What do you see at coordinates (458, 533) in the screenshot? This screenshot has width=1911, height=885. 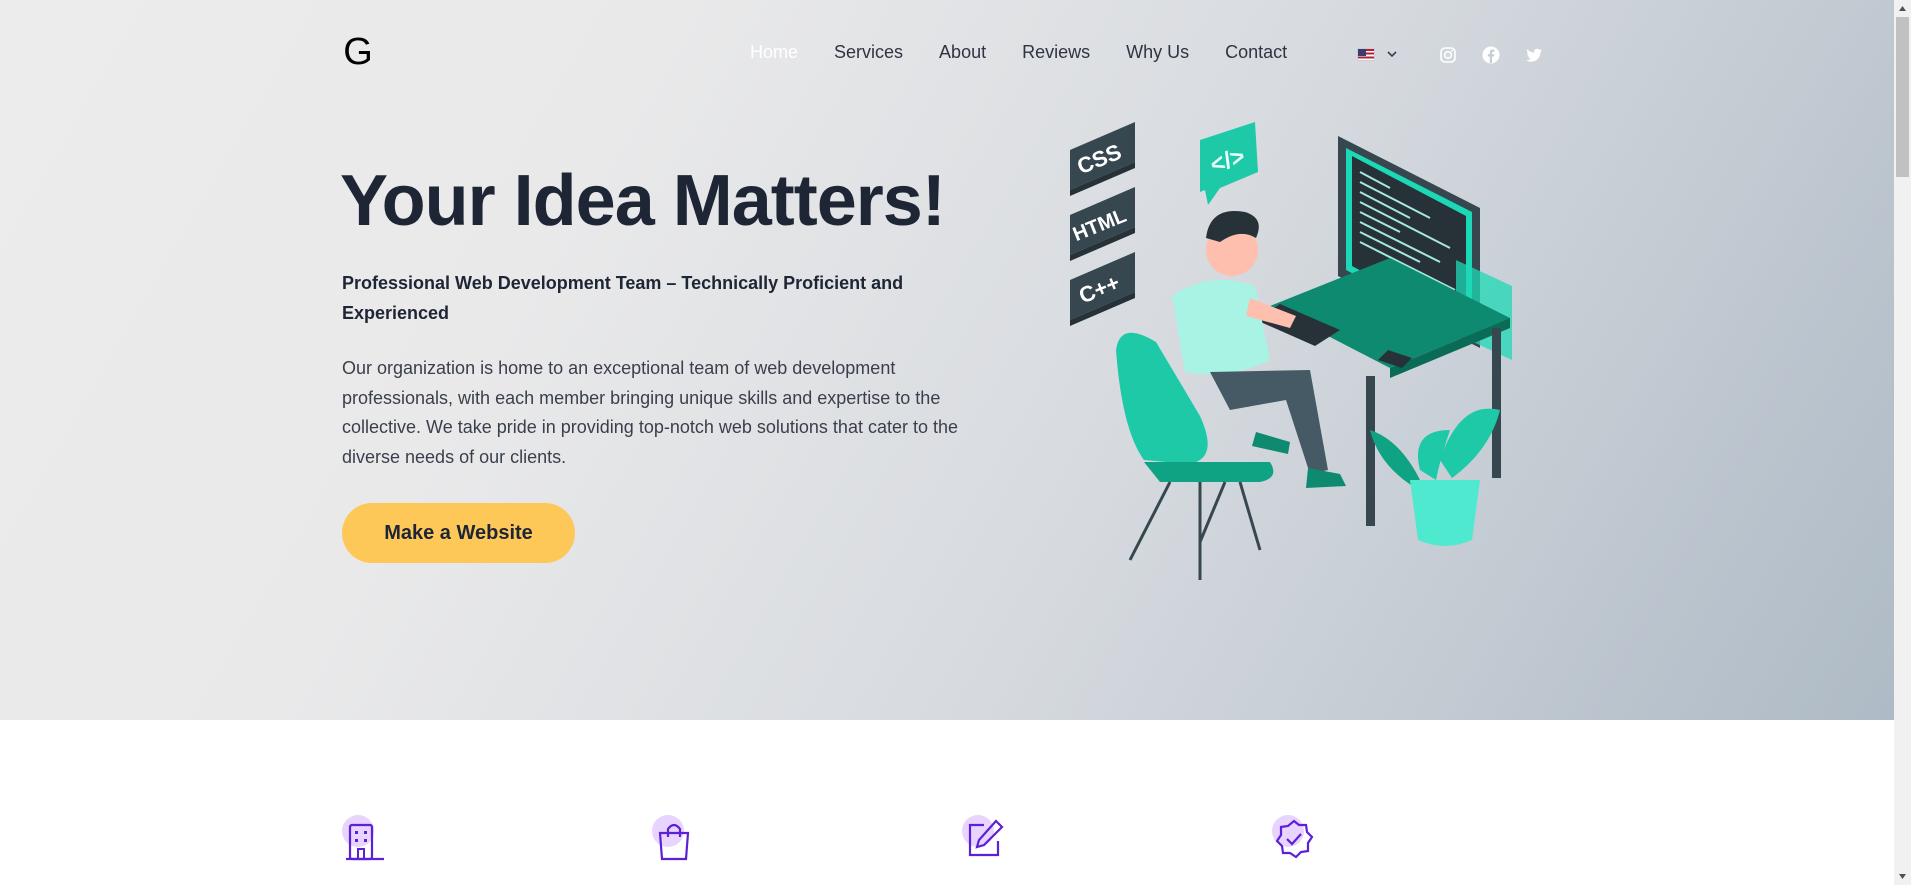 I see `make-website-button: Make a Website` at bounding box center [458, 533].